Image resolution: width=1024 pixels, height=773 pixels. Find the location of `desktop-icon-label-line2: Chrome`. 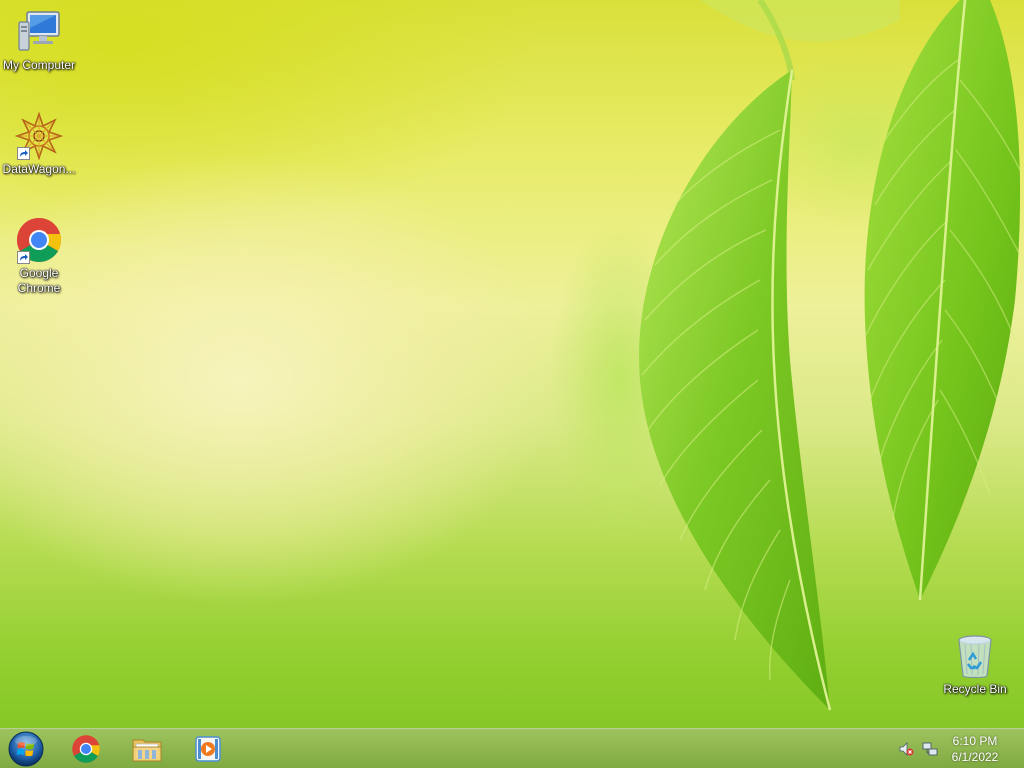

desktop-icon-label-line2: Chrome is located at coordinates (39, 288).